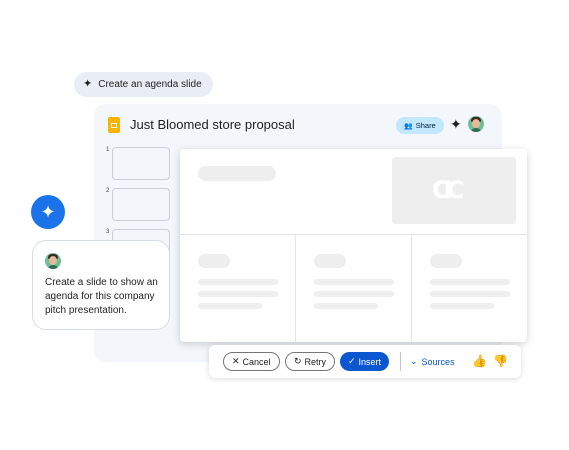 The image size is (569, 450). I want to click on close-icon: ✕, so click(236, 361).